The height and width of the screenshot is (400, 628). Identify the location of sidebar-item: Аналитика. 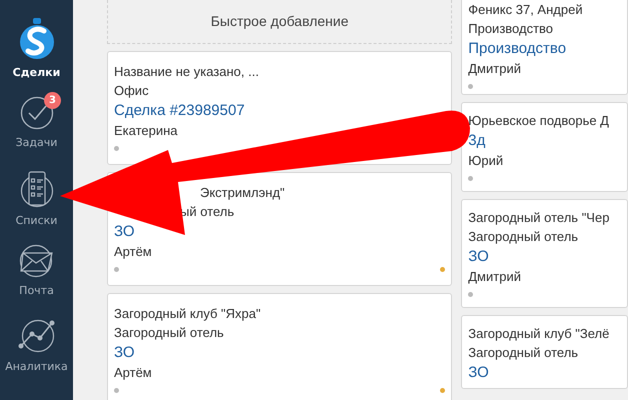
(36, 351).